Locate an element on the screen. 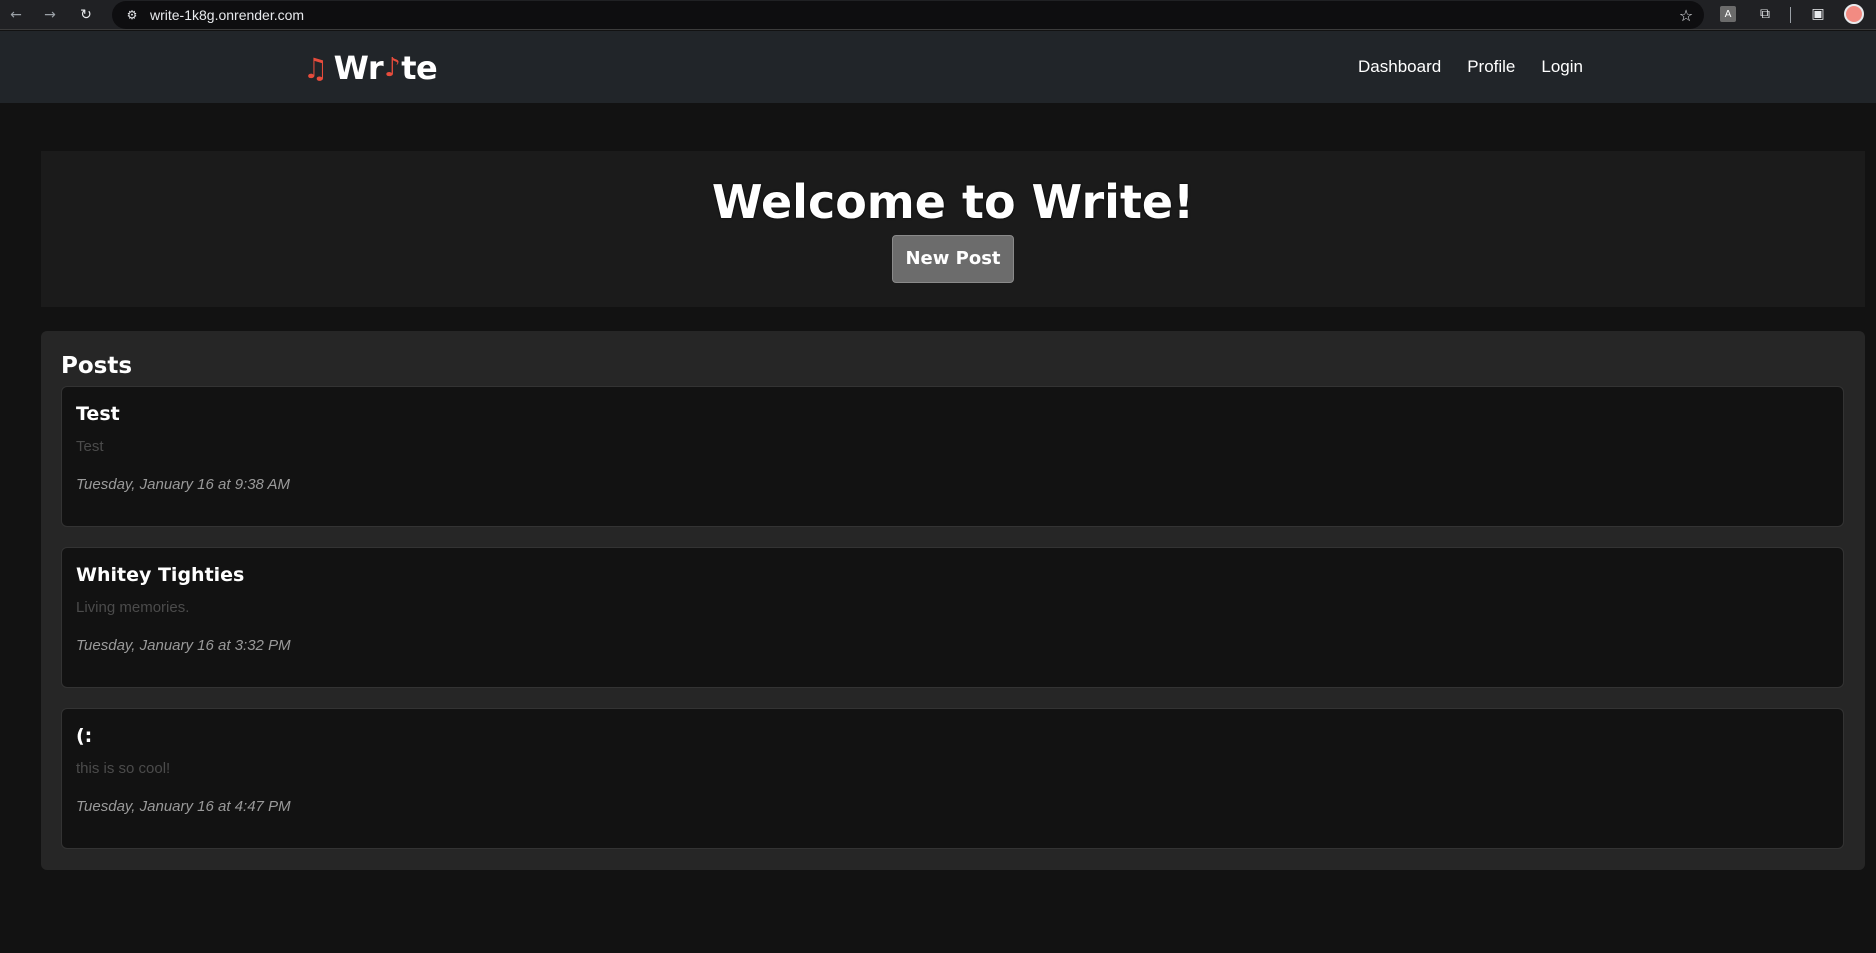 The image size is (1876, 953). toolbar-divider is located at coordinates (1790, 15).